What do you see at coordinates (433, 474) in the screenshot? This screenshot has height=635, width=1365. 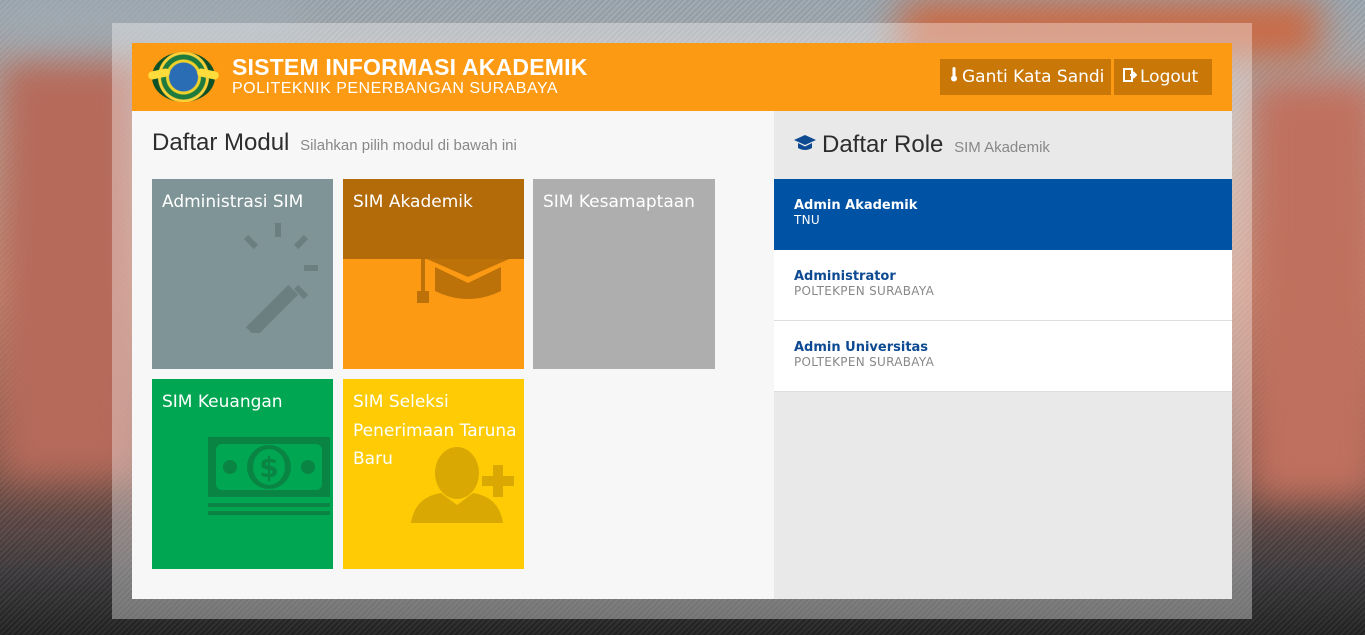 I see `module-tile-sim-seleksi: SIM Seleksi Penerimaan Taruna Baru` at bounding box center [433, 474].